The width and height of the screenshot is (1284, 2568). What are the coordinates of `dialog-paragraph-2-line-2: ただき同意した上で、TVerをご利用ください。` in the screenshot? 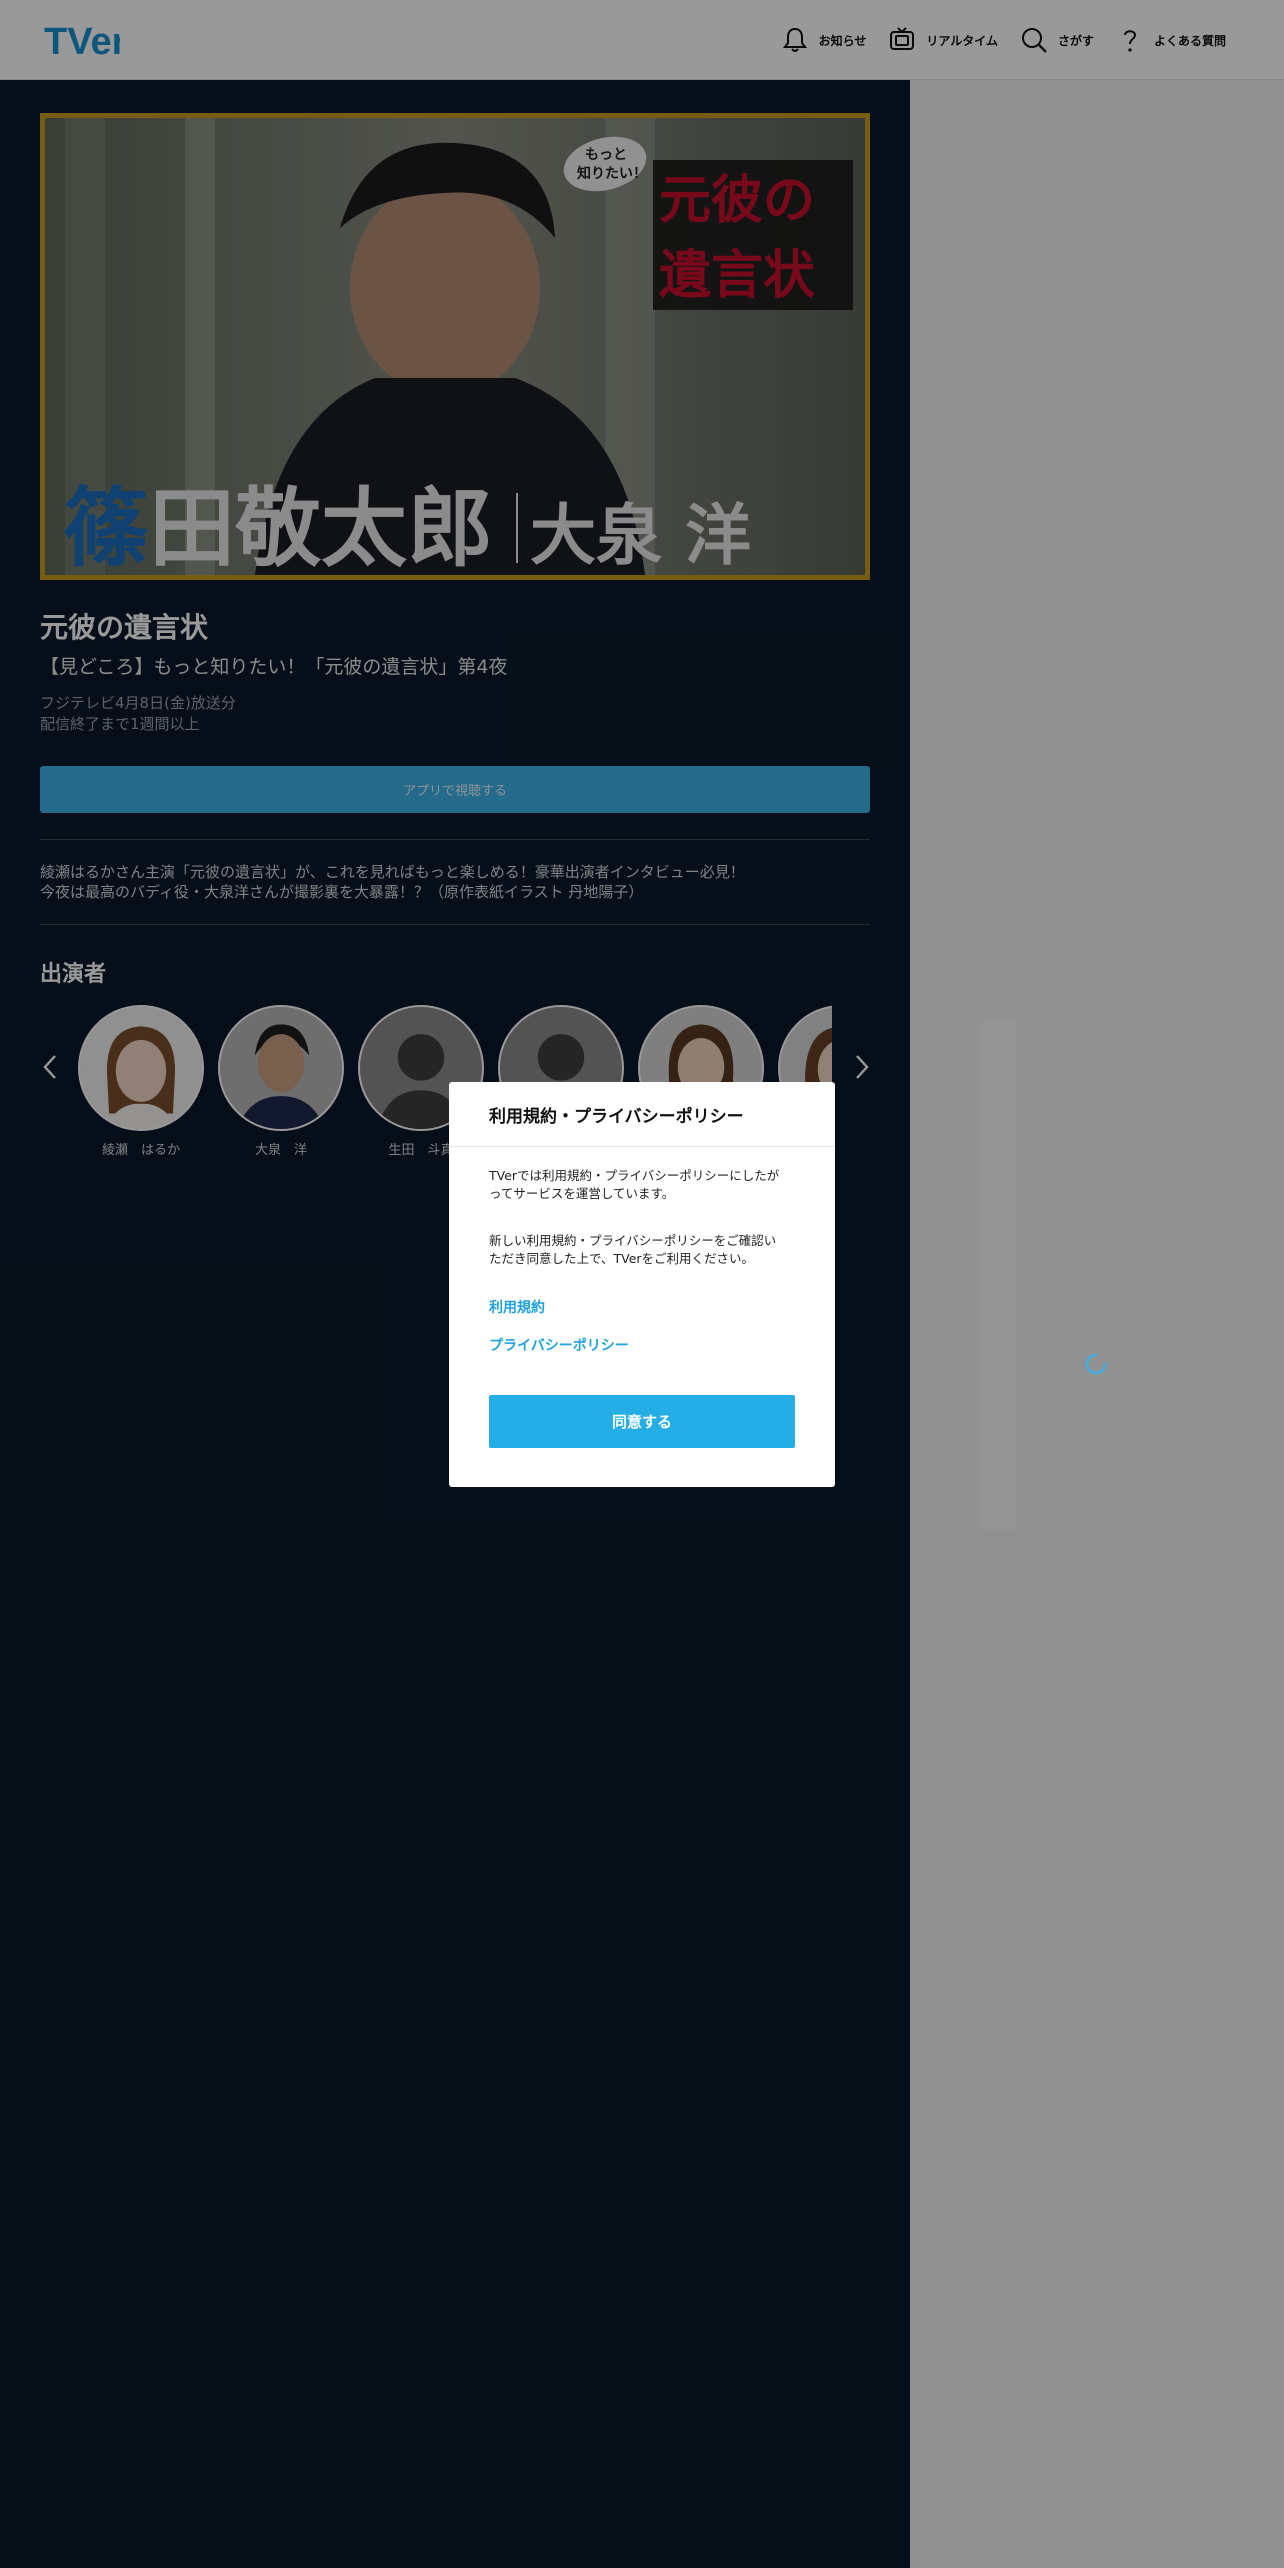 It's located at (622, 1258).